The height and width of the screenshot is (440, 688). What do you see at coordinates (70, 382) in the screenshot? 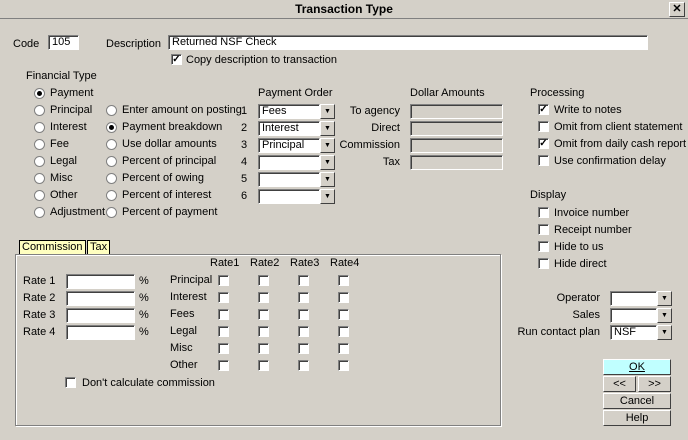
I see `dont-calc-commission-checkbox` at bounding box center [70, 382].